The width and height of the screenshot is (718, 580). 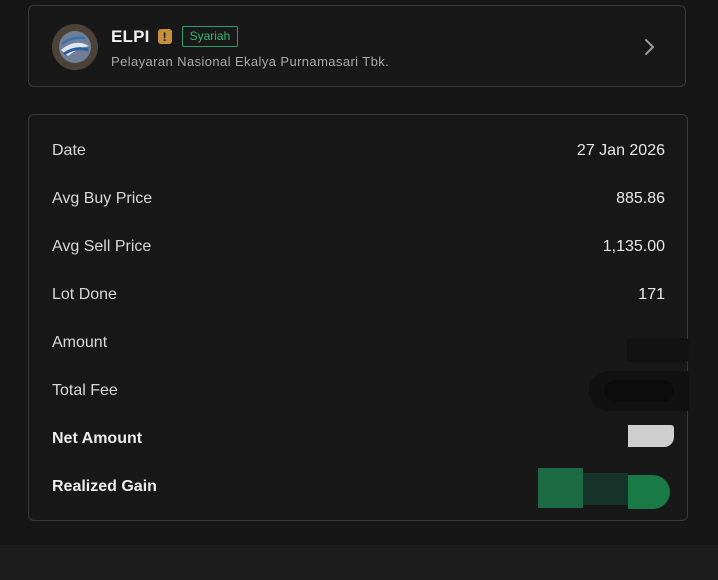 What do you see at coordinates (102, 246) in the screenshot?
I see `avg-sell-price-label: Avg Sell Price` at bounding box center [102, 246].